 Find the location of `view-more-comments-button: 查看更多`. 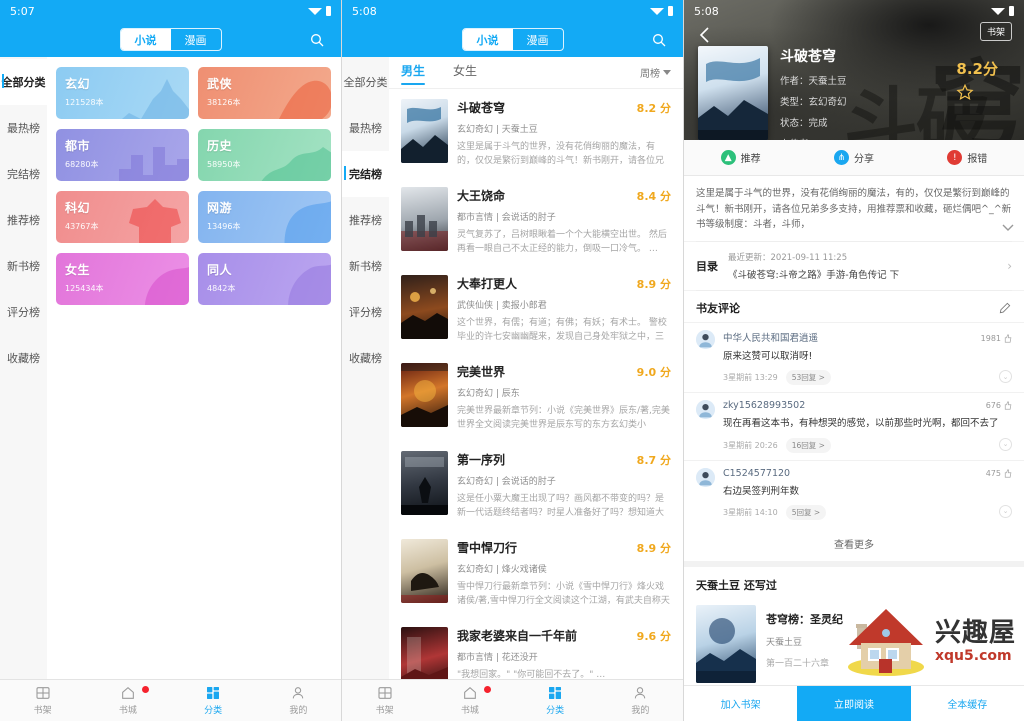

view-more-comments-button: 查看更多 is located at coordinates (854, 543).